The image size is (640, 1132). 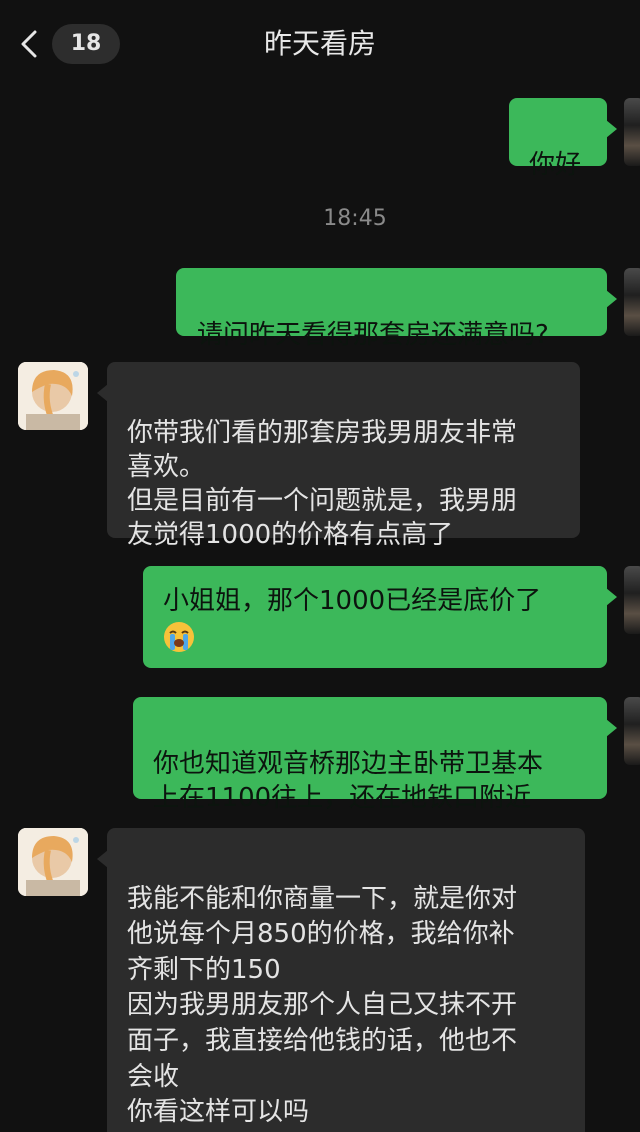 I want to click on message-text: 你也知道观音桥那边主卧带卫基本 上在1100往上，还在地铁口附近, so click(x=348, y=781).